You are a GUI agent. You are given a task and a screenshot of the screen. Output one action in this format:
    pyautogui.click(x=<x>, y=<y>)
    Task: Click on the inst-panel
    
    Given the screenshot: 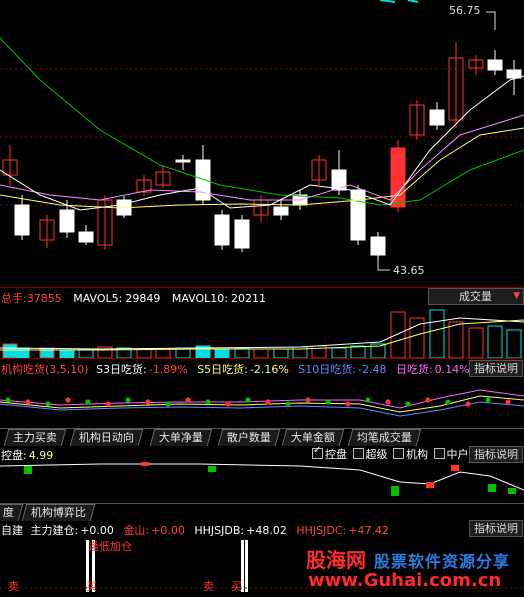 What is the action you would take?
    pyautogui.click(x=262, y=402)
    